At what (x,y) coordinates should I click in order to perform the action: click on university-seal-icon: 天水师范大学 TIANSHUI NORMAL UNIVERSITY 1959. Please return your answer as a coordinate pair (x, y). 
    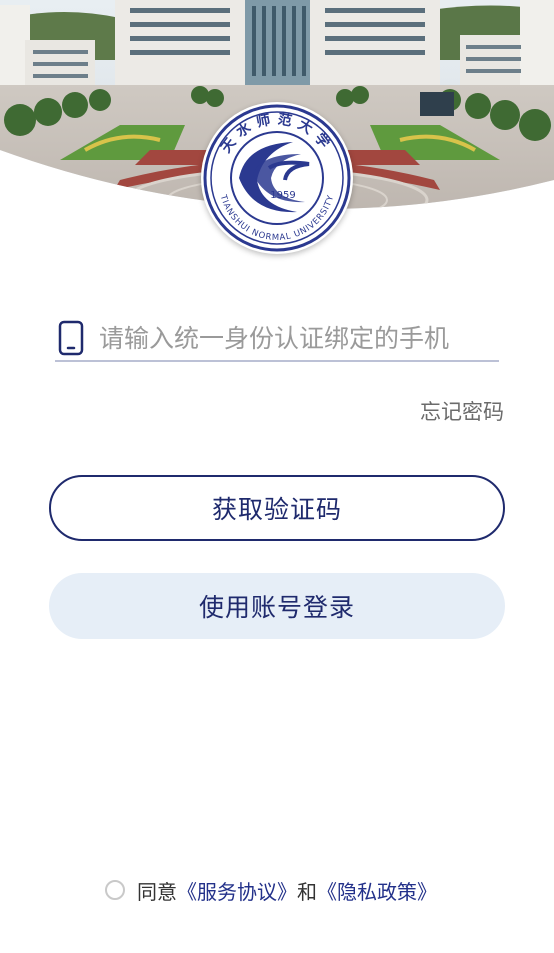
    Looking at the image, I should click on (277, 178).